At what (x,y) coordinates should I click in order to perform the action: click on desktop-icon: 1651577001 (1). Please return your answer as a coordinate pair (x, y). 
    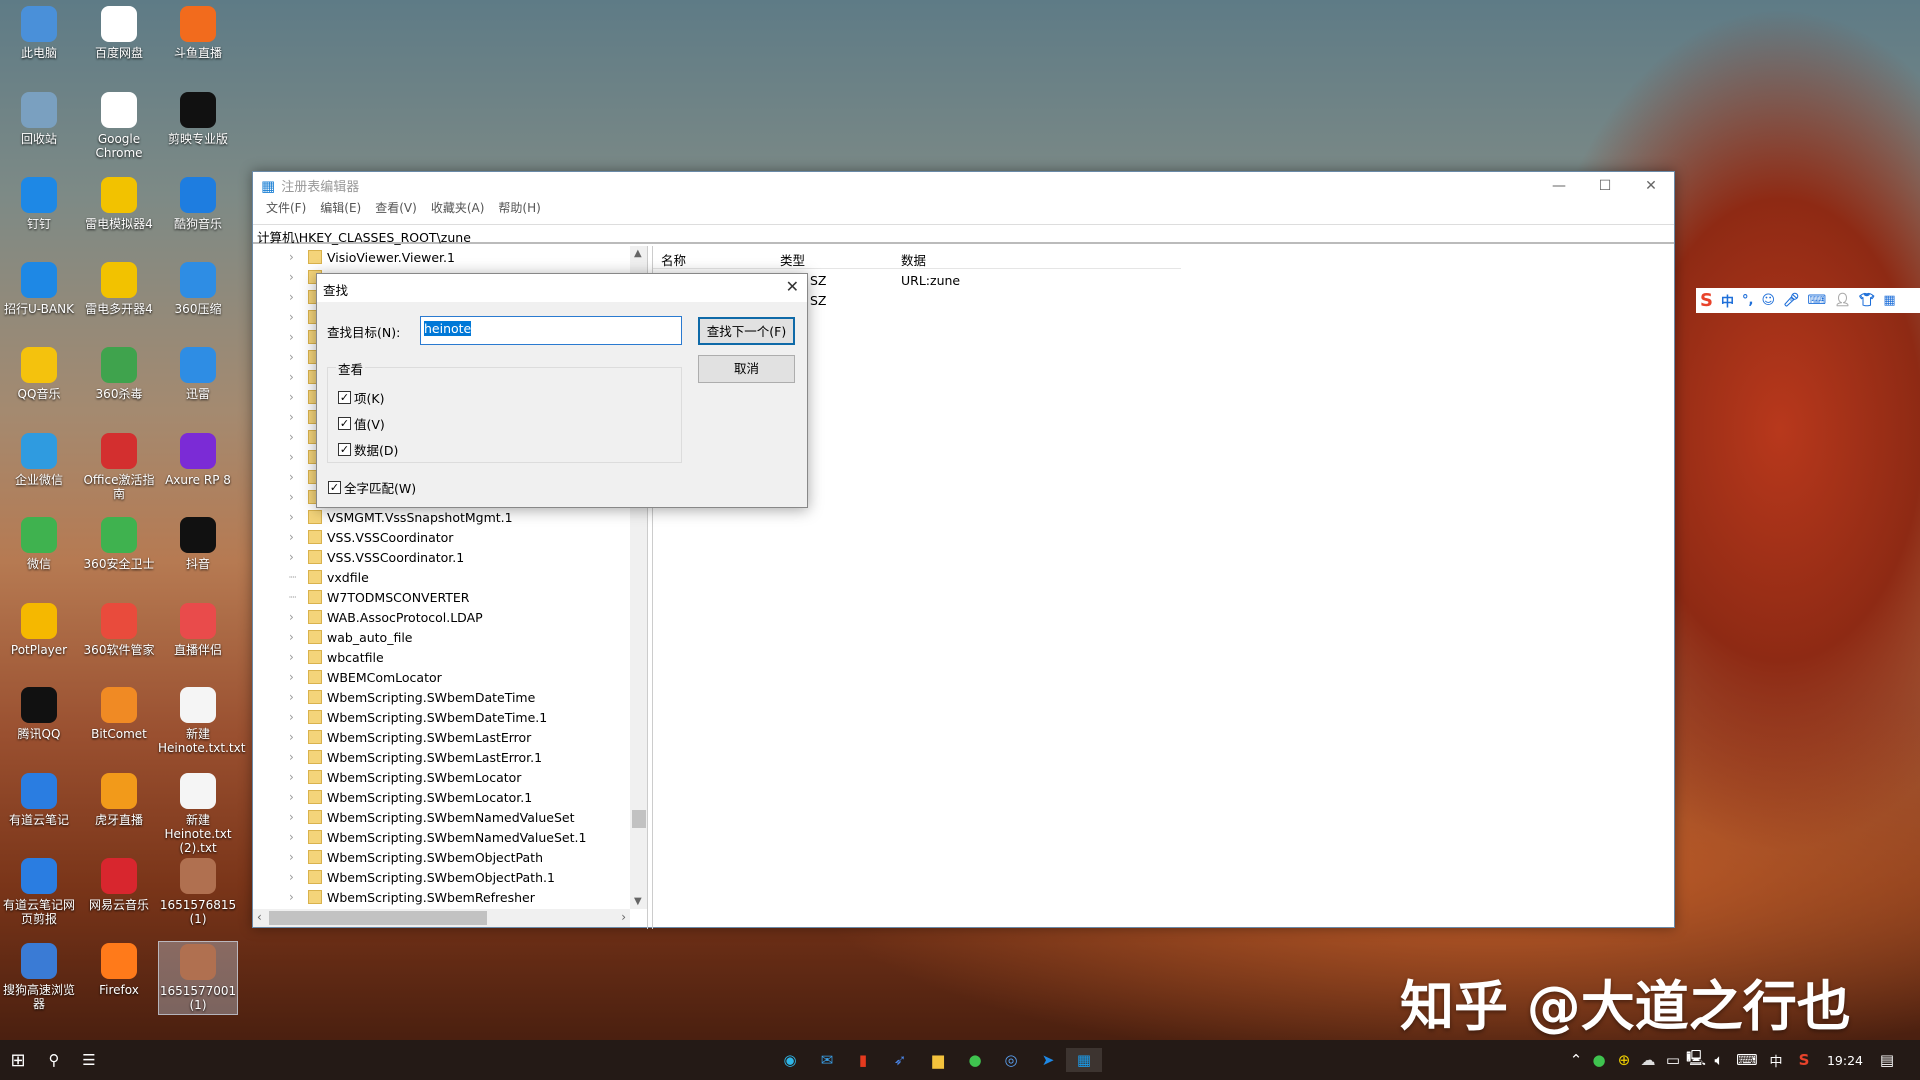
    Looking at the image, I should click on (198, 978).